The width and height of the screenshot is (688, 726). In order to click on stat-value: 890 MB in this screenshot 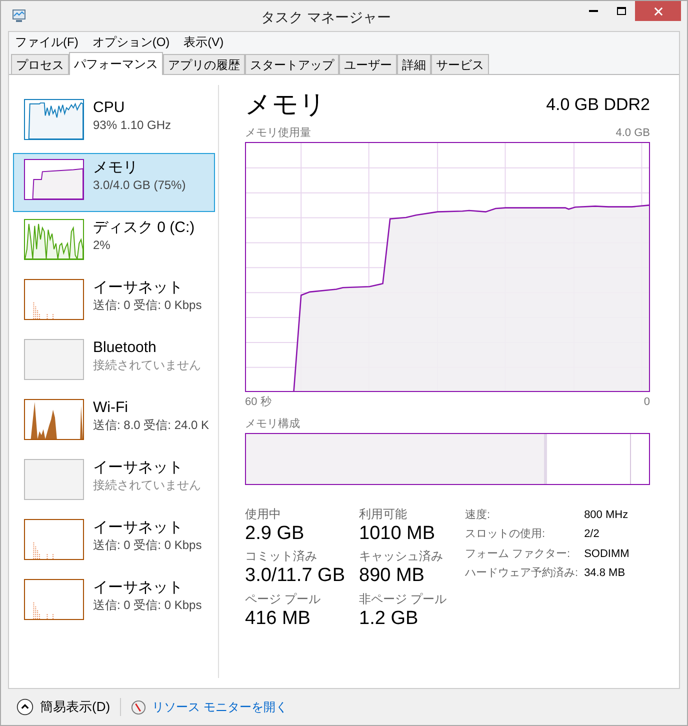, I will do `click(392, 576)`.